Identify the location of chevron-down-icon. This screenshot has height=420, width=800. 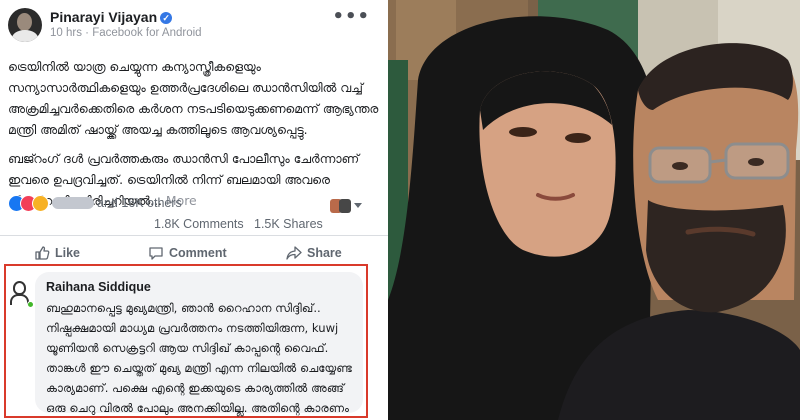
(358, 205).